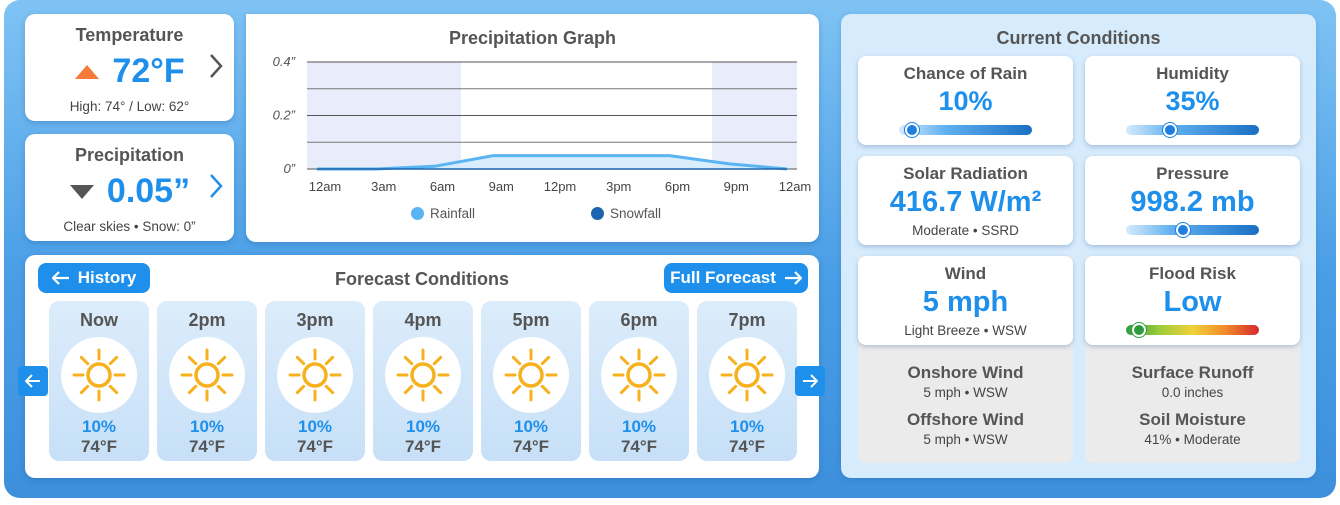  I want to click on solar-radiation-value: 416.7 W/m², so click(965, 202).